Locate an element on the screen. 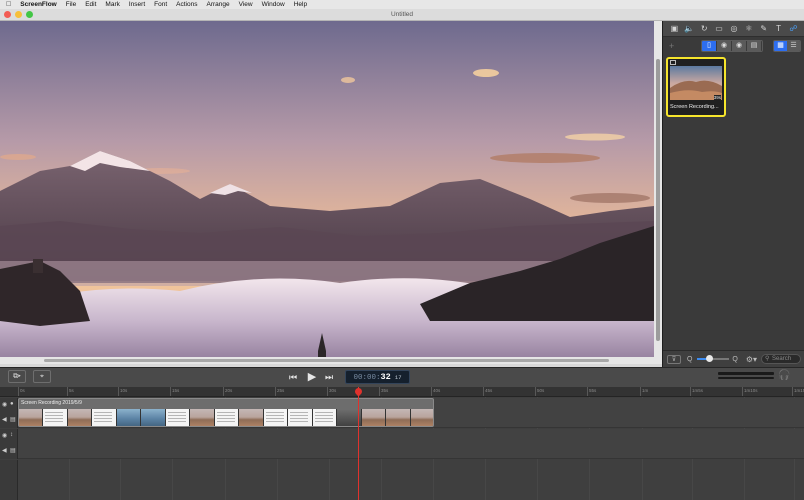 The width and height of the screenshot is (804, 500). clip-filmstrip is located at coordinates (226, 417).